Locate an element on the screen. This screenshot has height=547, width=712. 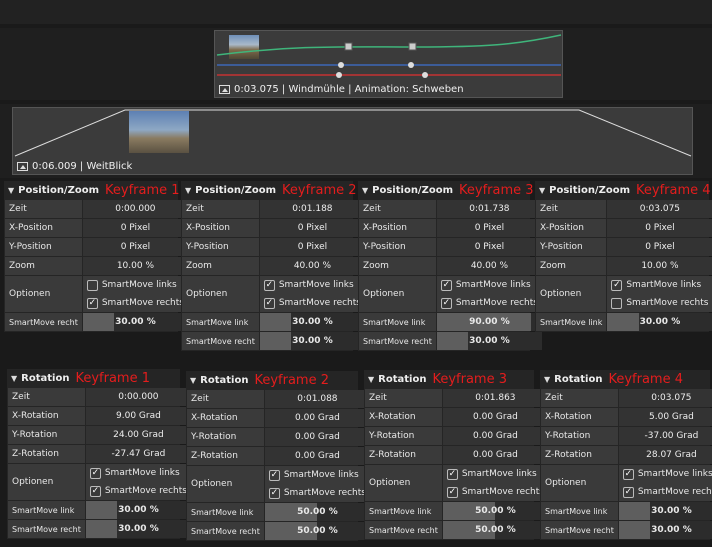
zeit-field: 0:01.088 is located at coordinates (317, 399).